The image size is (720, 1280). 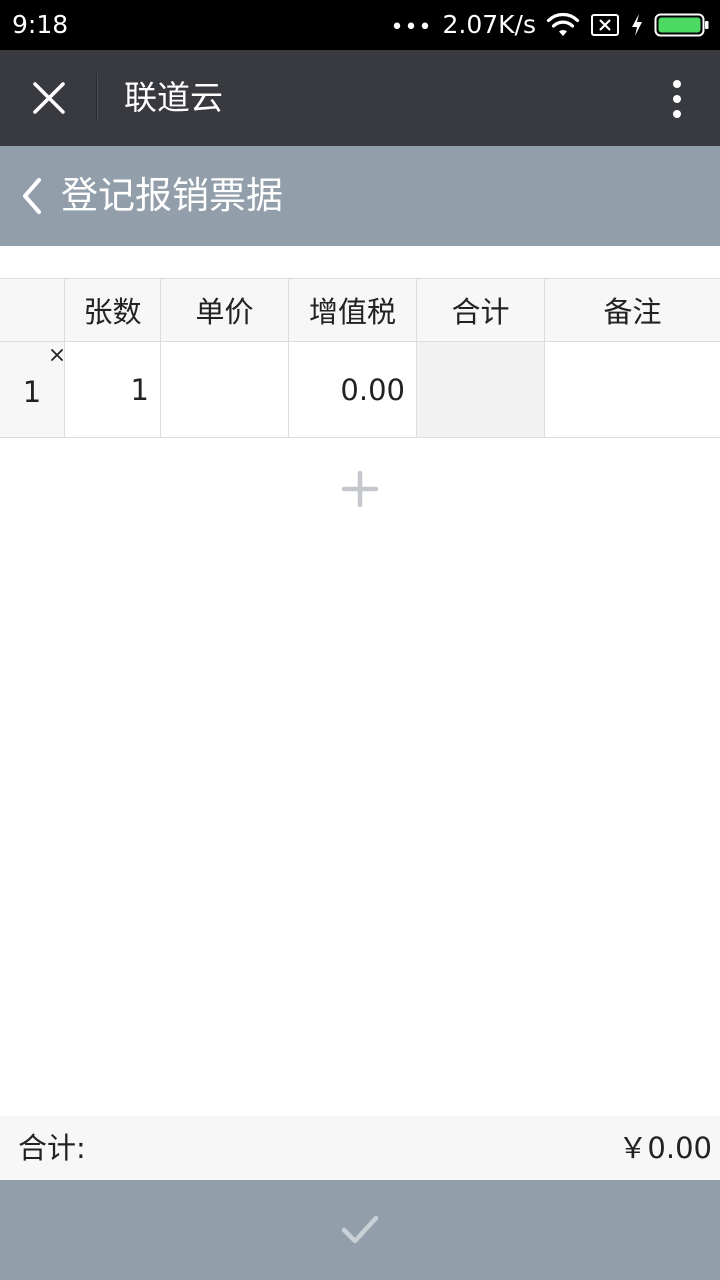 I want to click on unit-price-input, so click(x=225, y=389).